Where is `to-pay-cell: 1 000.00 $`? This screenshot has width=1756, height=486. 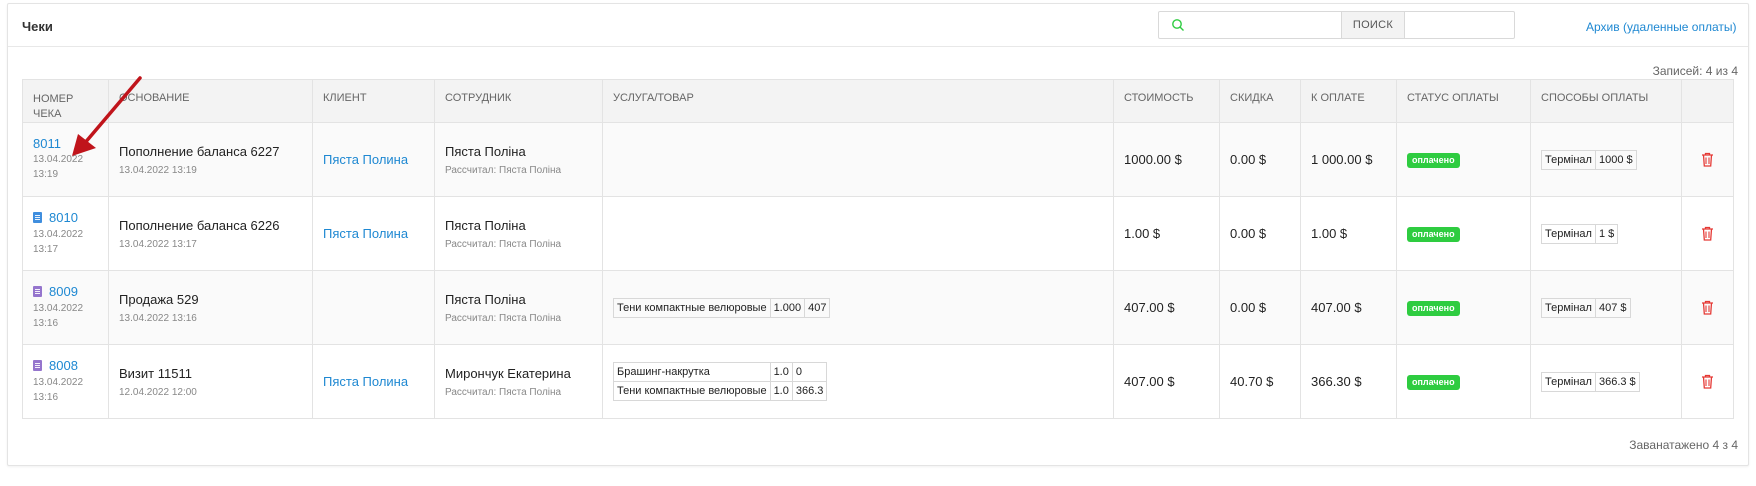
to-pay-cell: 1 000.00 $ is located at coordinates (1348, 159).